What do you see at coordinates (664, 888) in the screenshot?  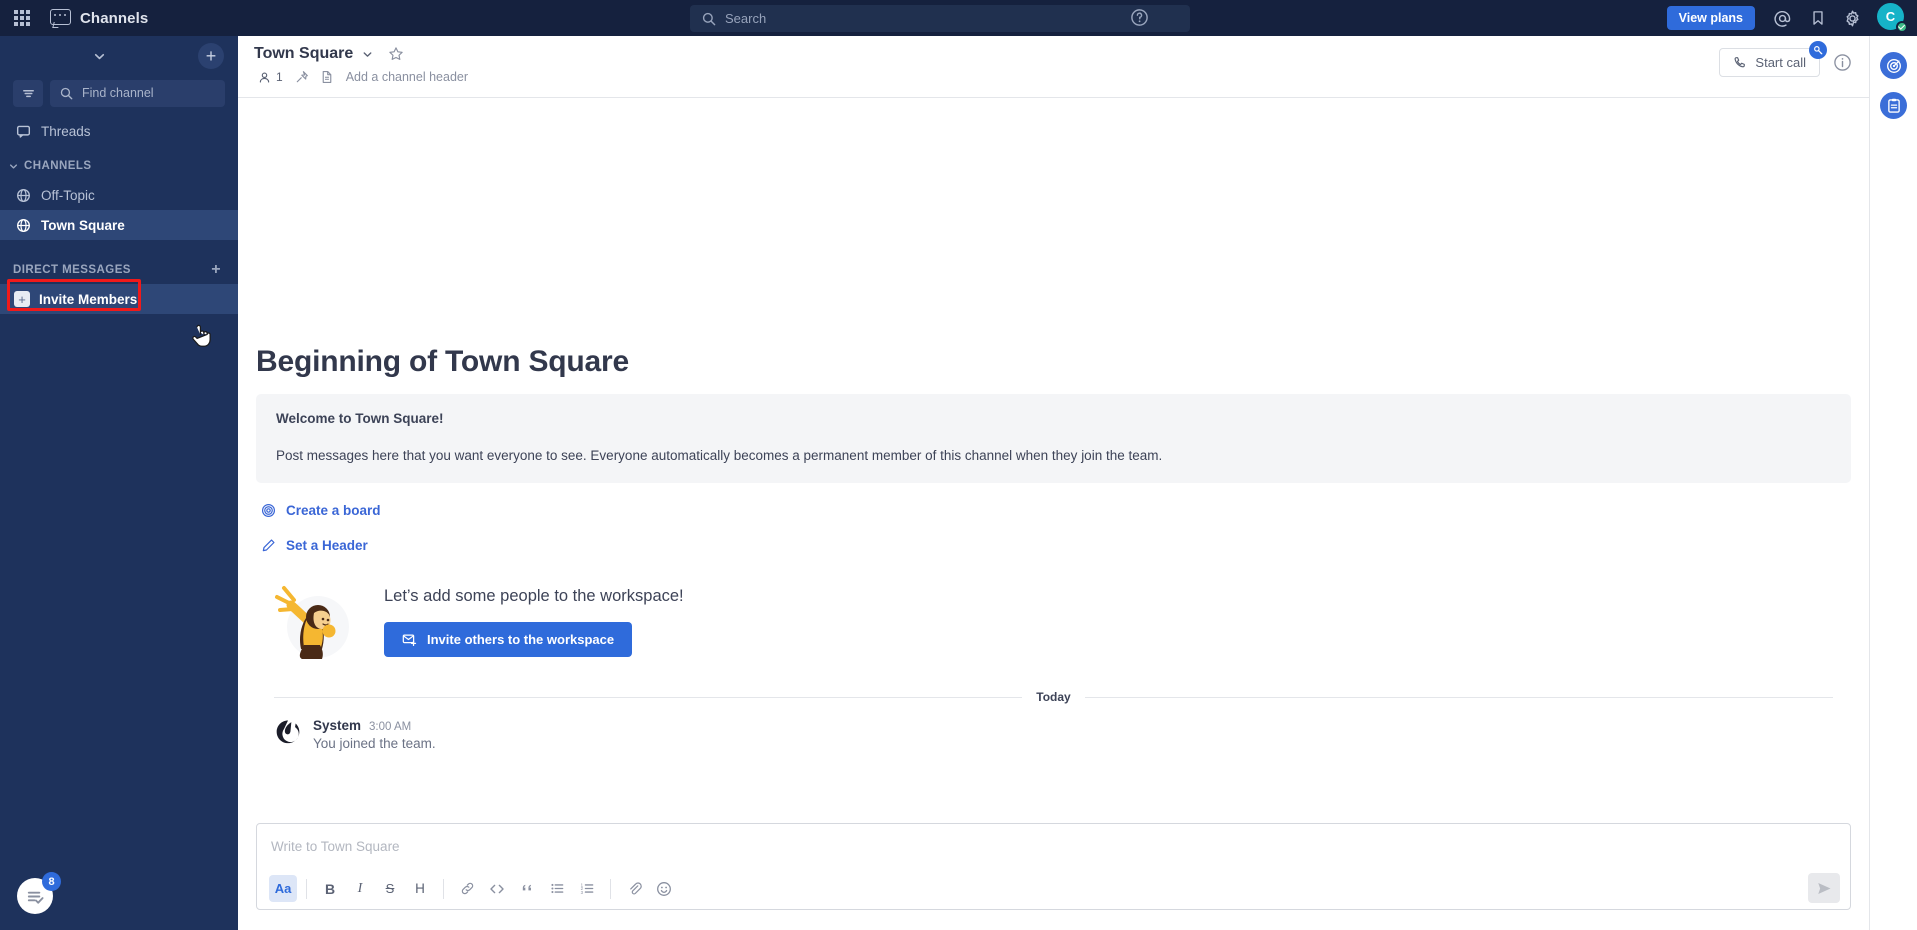 I see `emoji-button` at bounding box center [664, 888].